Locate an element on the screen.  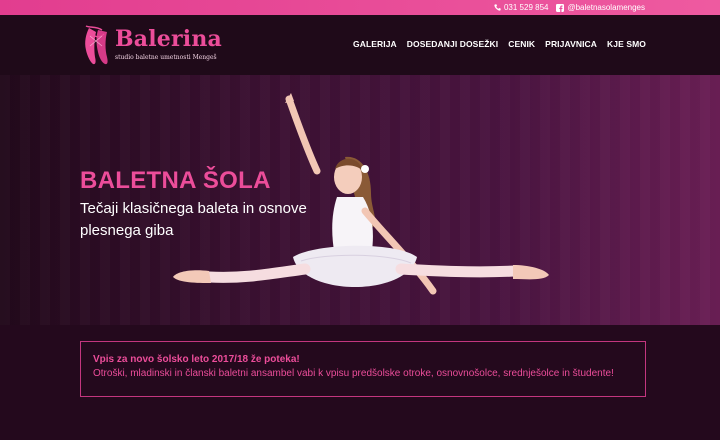
facebook-icon is located at coordinates (560, 7).